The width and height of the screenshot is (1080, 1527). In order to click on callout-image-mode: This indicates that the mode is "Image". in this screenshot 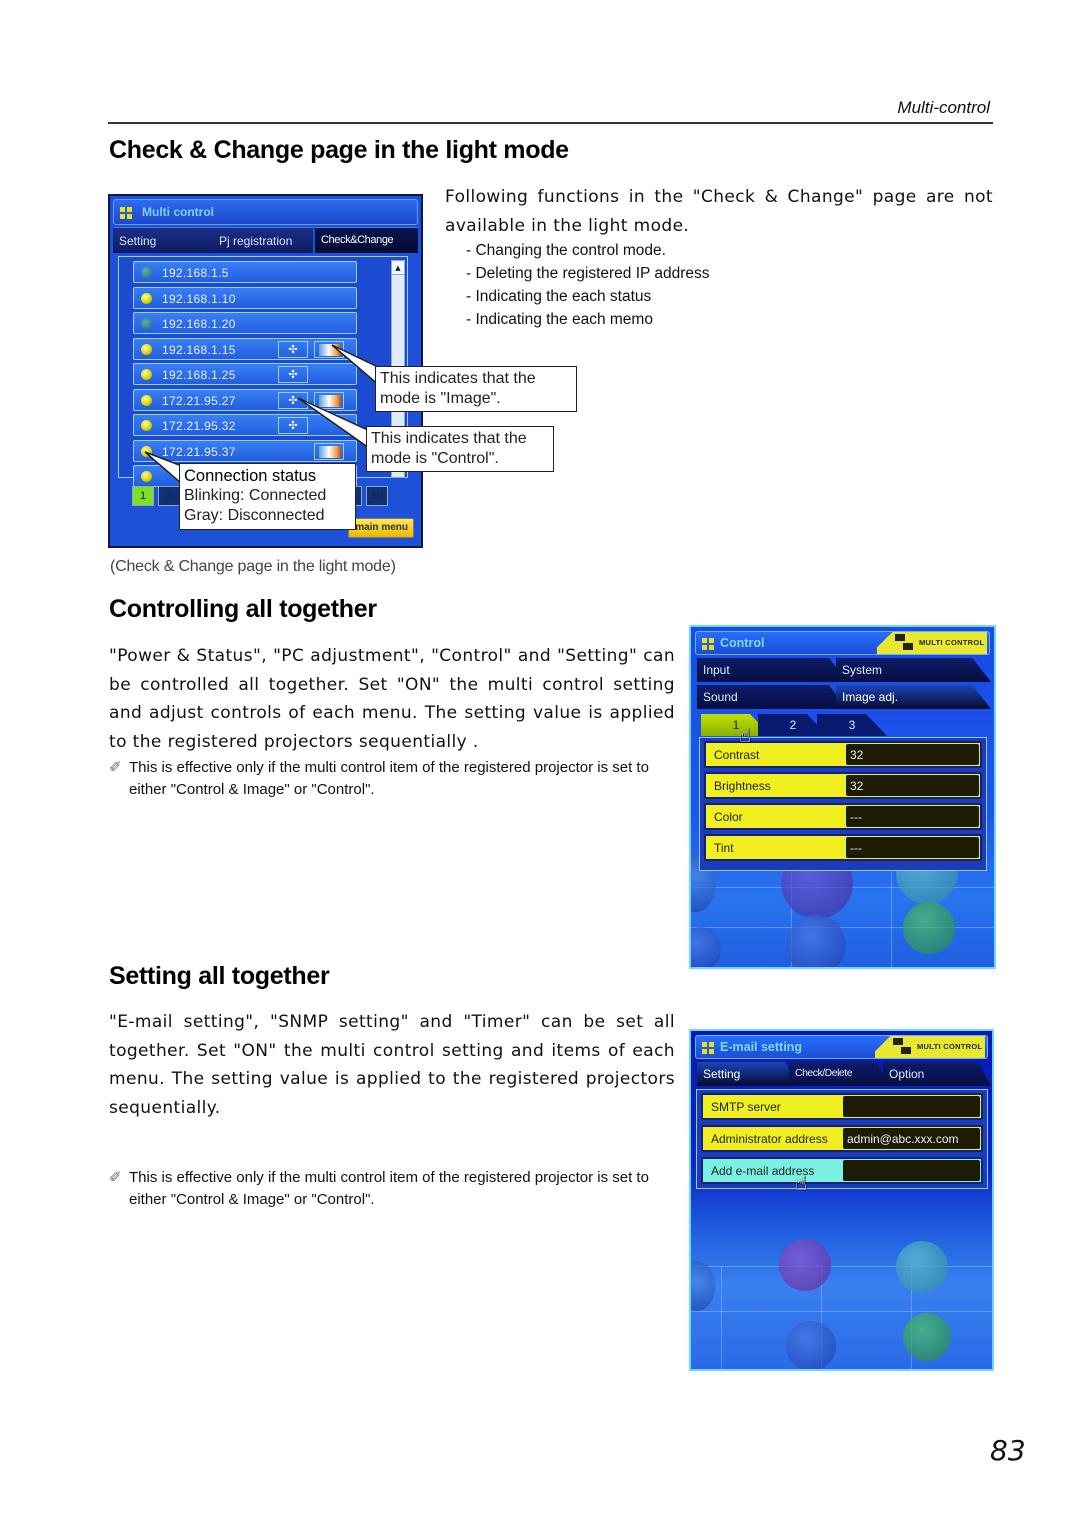, I will do `click(476, 389)`.